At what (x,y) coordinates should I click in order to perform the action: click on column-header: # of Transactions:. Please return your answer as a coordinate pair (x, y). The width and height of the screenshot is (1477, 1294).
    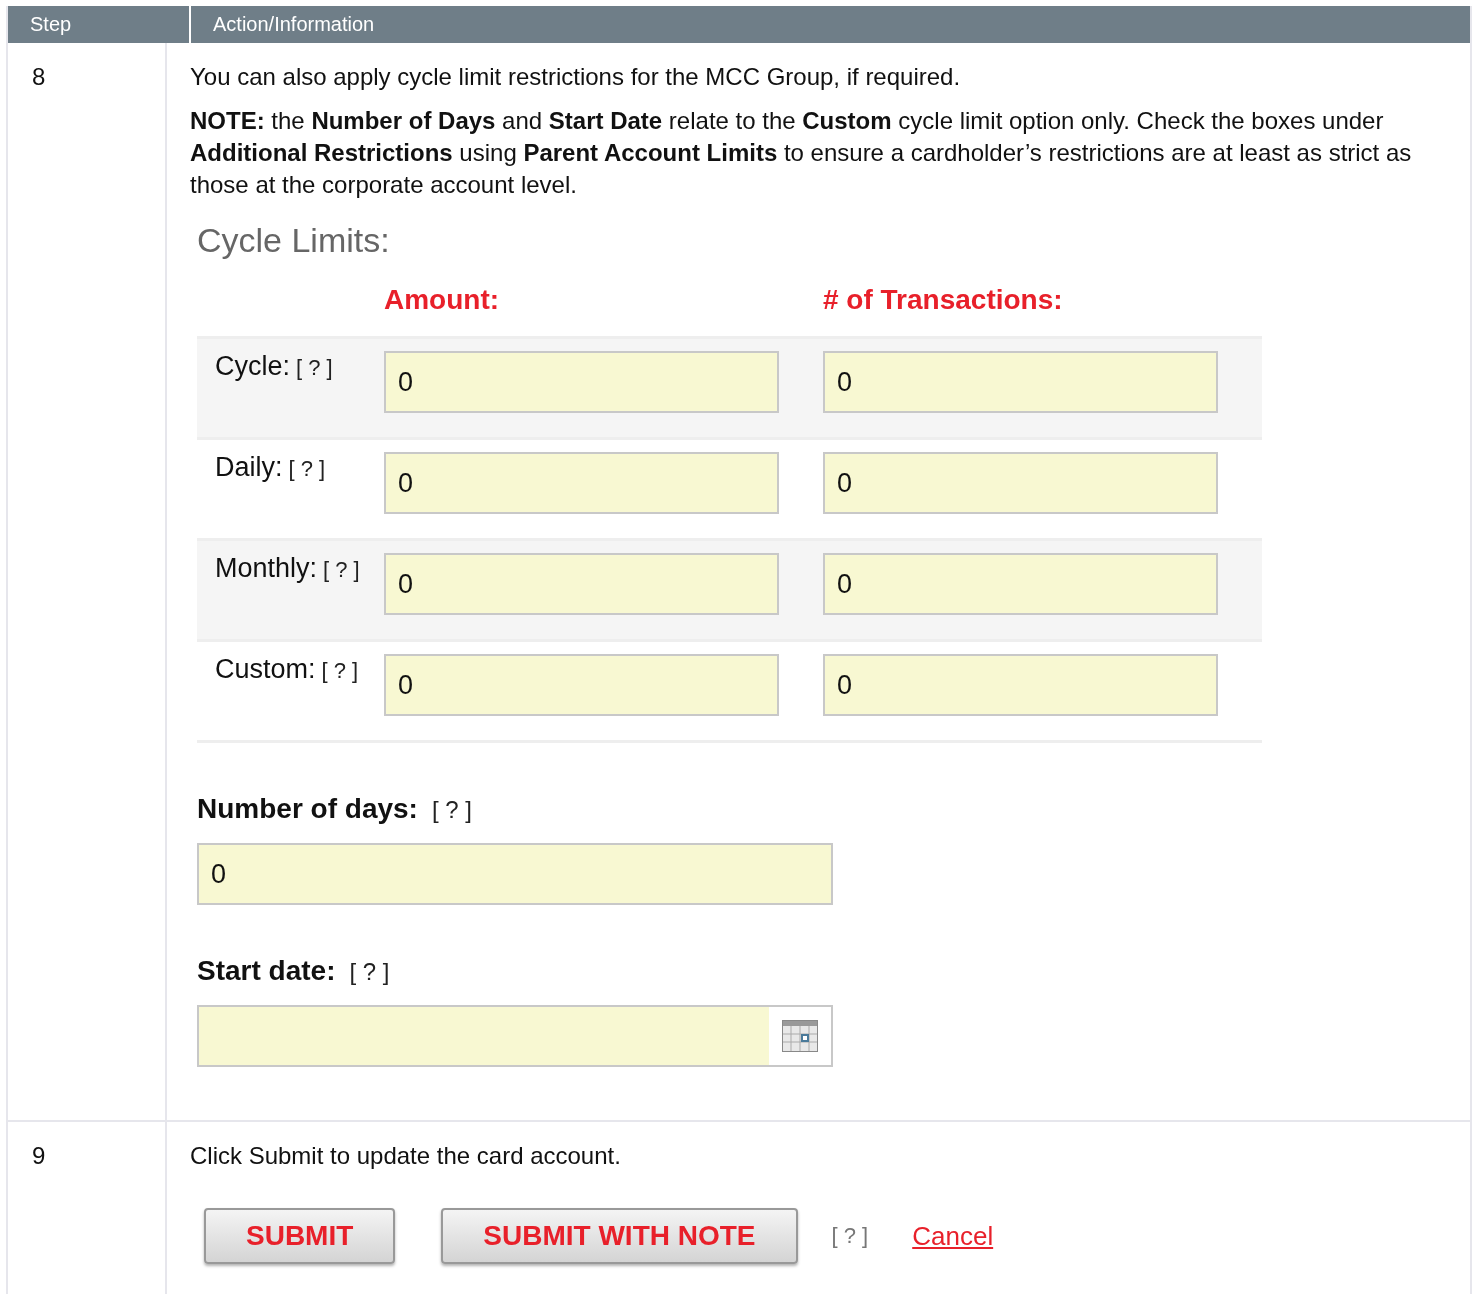
    Looking at the image, I should click on (943, 300).